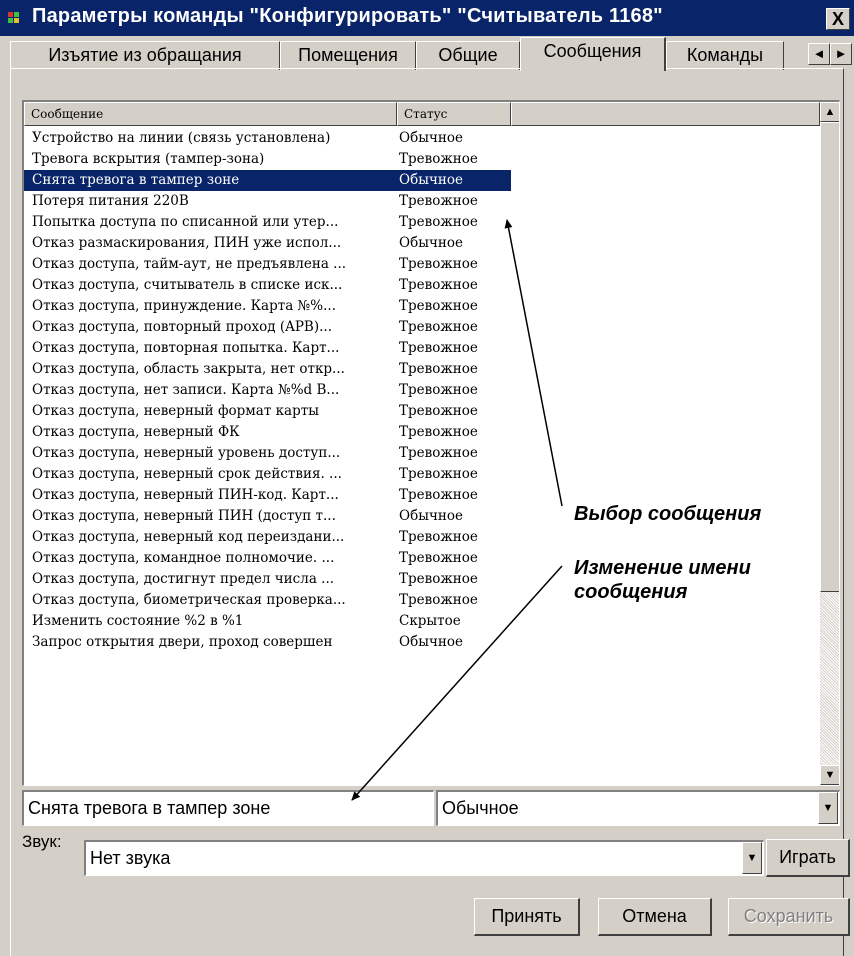  Describe the element at coordinates (457, 683) in the screenshot. I see `arrow-to-name-field` at that location.